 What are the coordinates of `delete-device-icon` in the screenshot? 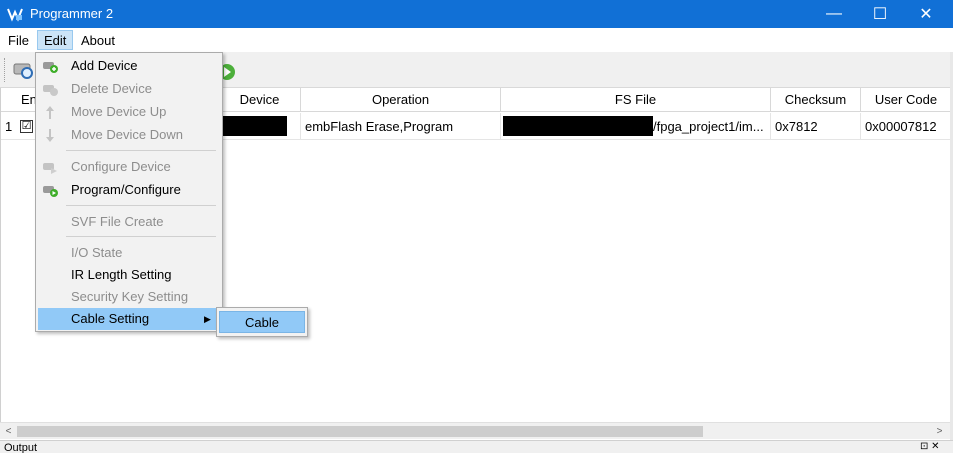 It's located at (50, 90).